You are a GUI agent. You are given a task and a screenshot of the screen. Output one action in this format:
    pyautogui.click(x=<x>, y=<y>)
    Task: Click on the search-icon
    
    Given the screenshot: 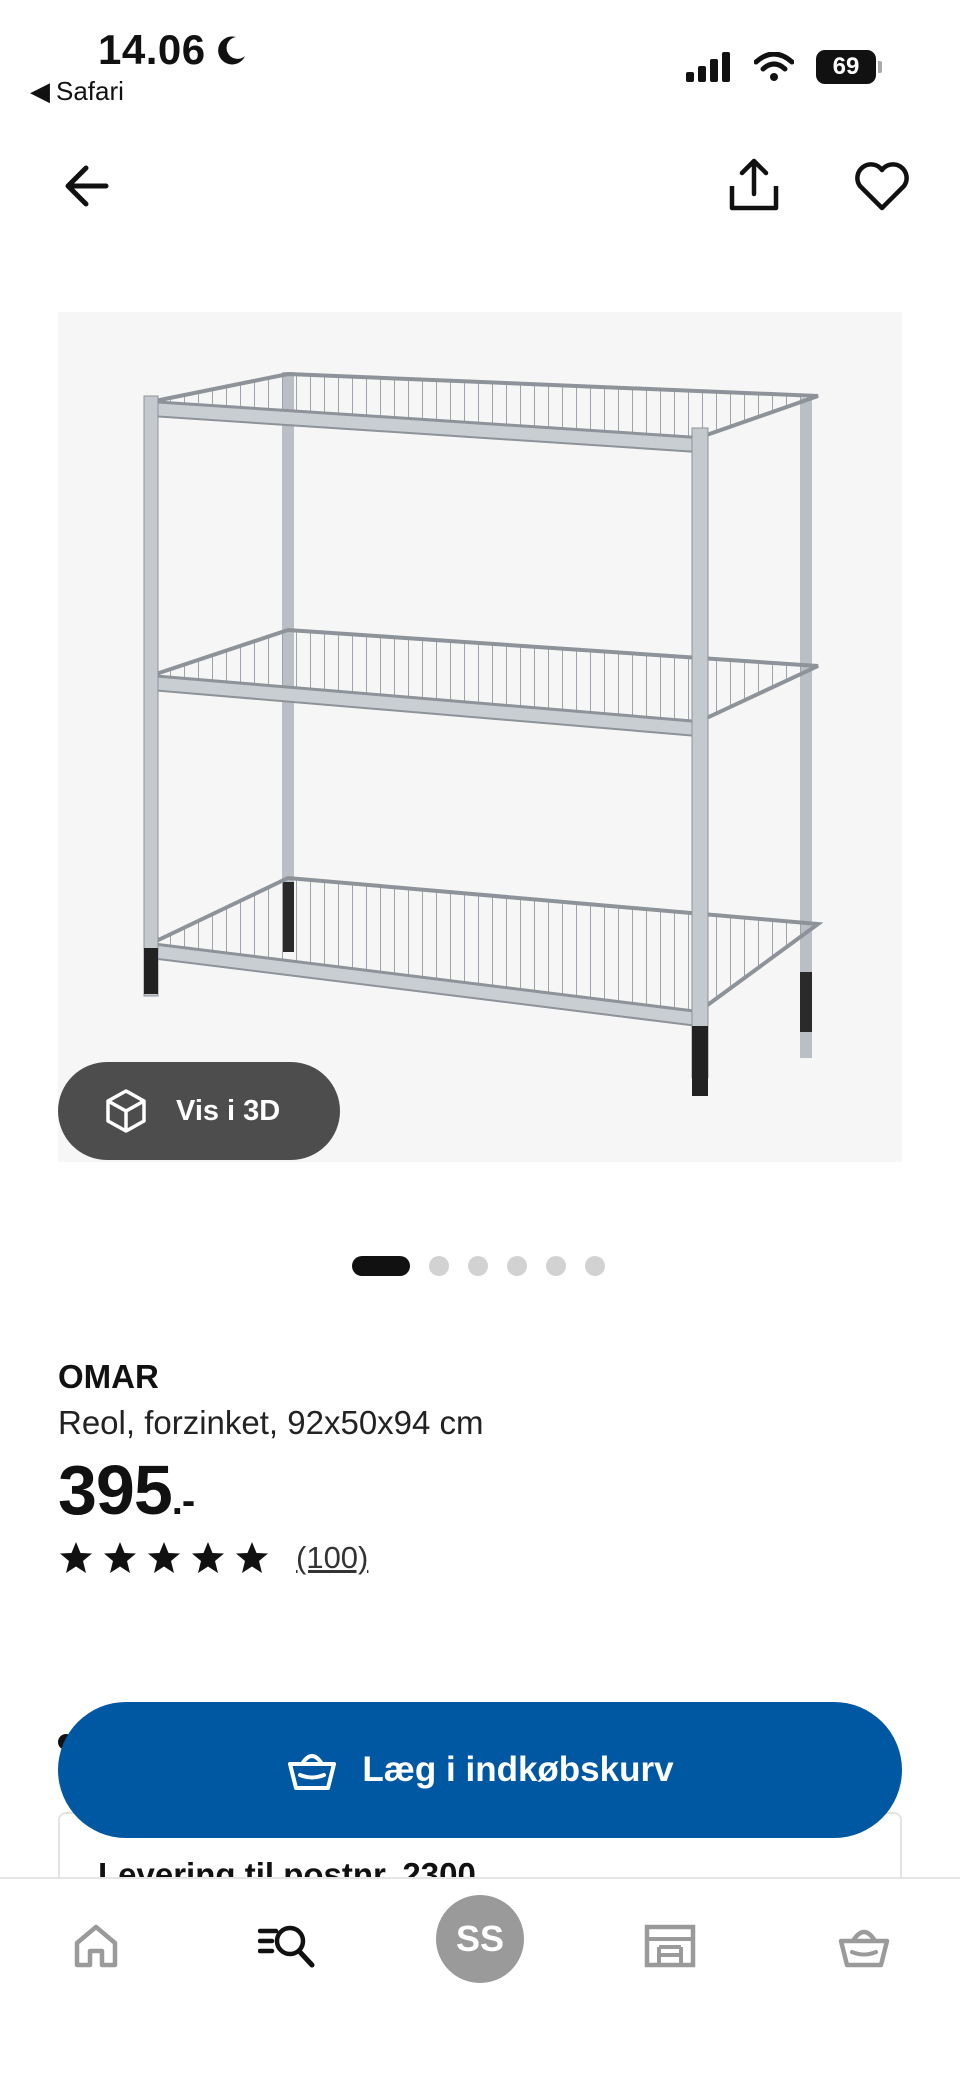 What is the action you would take?
    pyautogui.click(x=286, y=1946)
    